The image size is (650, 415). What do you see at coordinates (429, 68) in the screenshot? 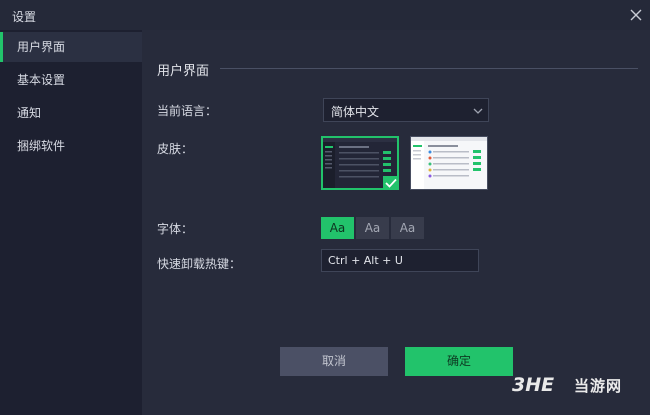
I see `section-divider` at bounding box center [429, 68].